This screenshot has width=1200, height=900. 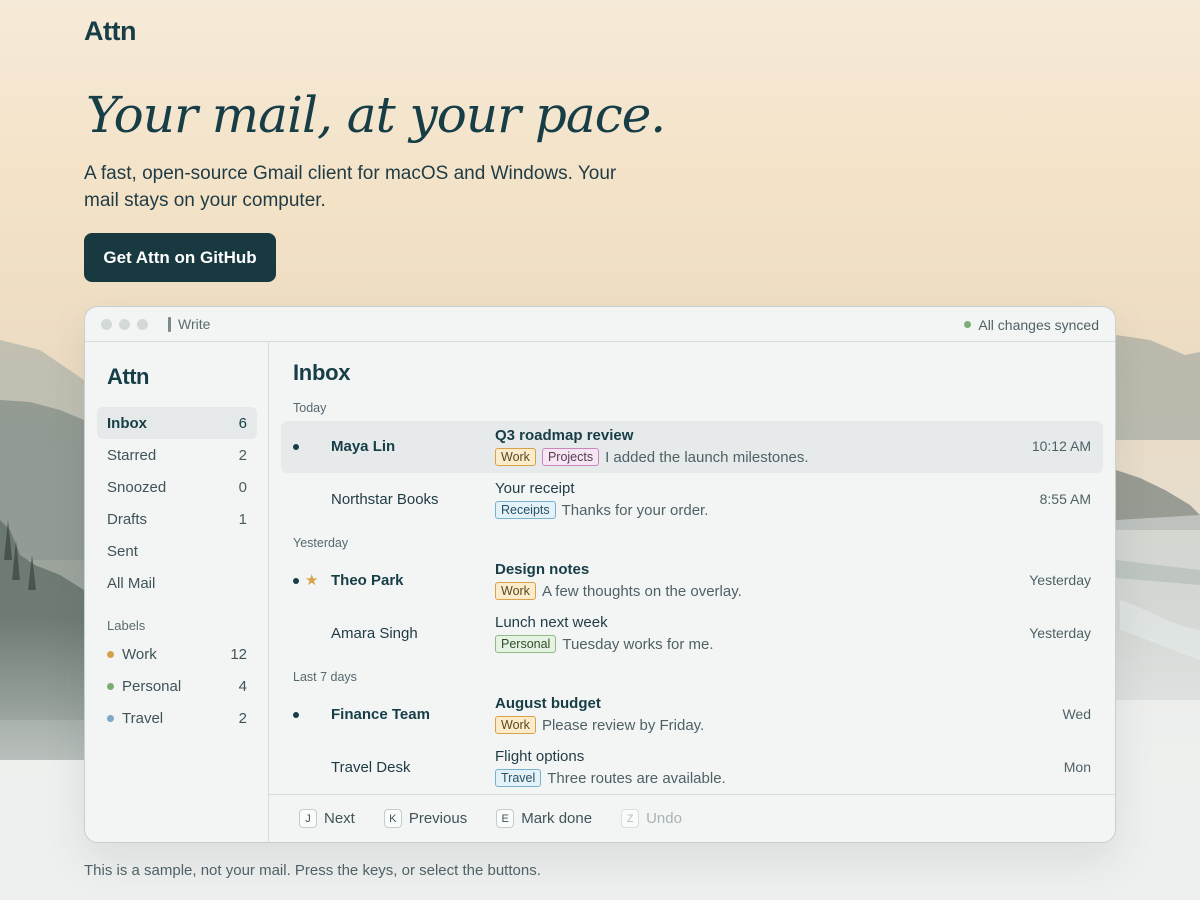 What do you see at coordinates (542, 569) in the screenshot?
I see `message-subject: Design notes` at bounding box center [542, 569].